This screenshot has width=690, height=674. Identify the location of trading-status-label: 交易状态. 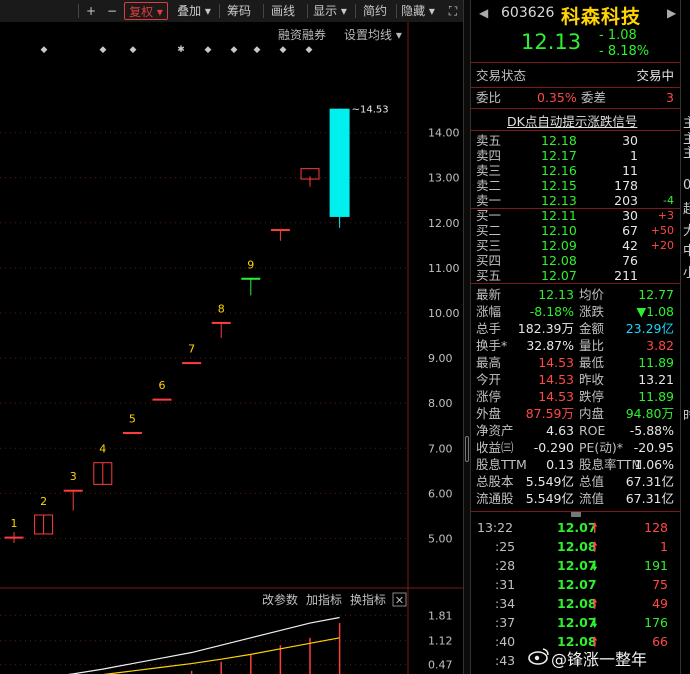
(501, 75).